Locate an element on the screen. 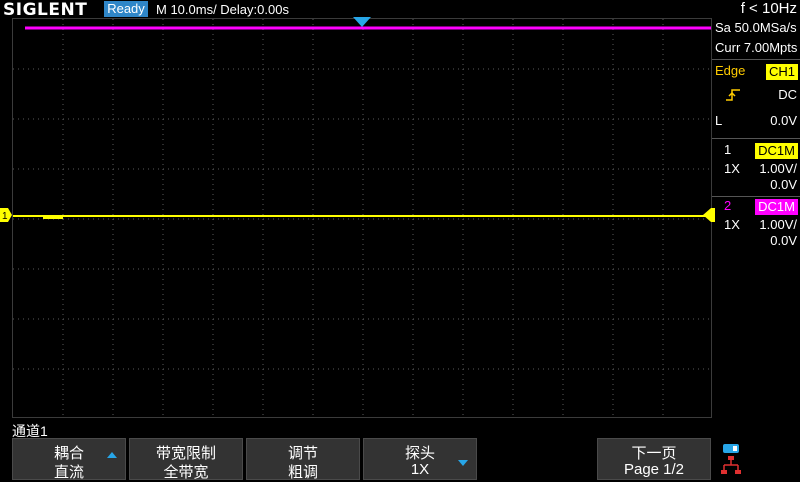 This screenshot has width=800, height=482. ch1-offset-marker: 1 is located at coordinates (6, 215).